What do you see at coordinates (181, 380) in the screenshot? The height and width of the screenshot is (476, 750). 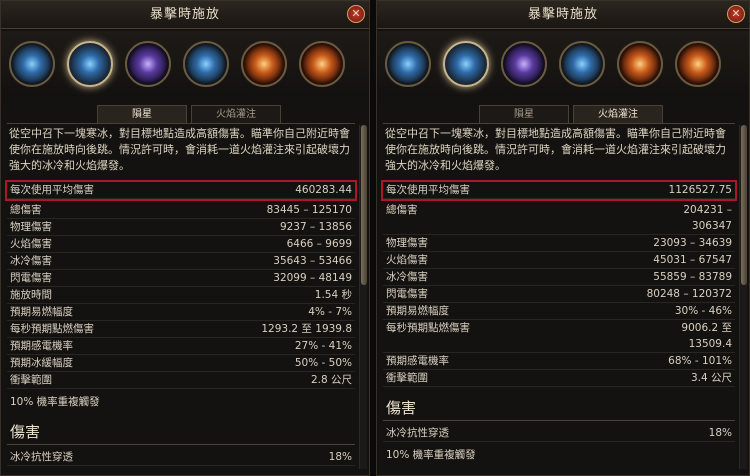 I see `stat-row: 衝擊範圍 2.8 公尺` at bounding box center [181, 380].